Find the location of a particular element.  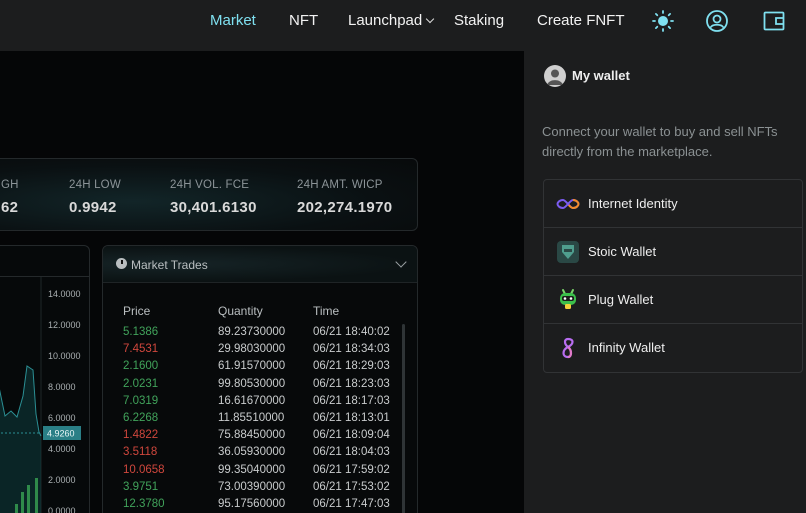

wallet-option-stoic: Stoic Wallet is located at coordinates (673, 252).